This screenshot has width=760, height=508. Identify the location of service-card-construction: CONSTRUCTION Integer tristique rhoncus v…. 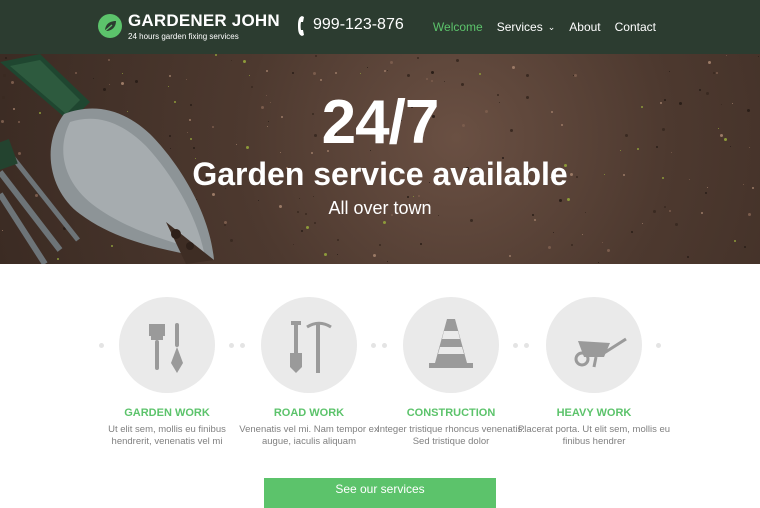
(451, 372).